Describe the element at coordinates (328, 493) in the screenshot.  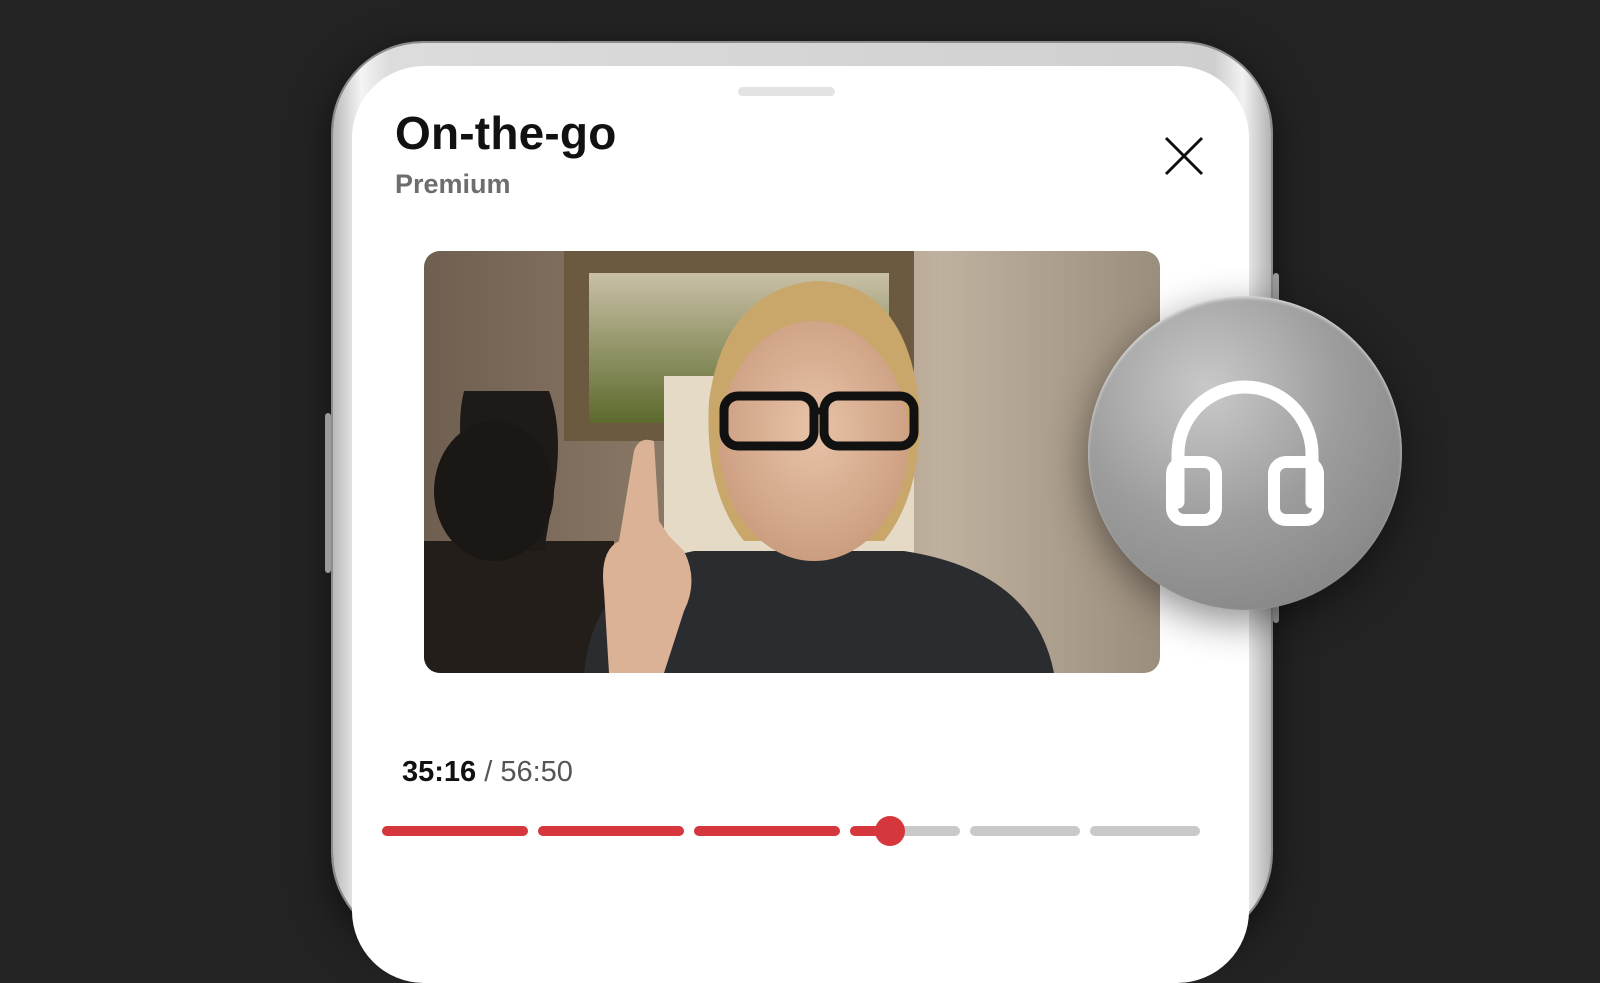
I see `phone-side-button` at that location.